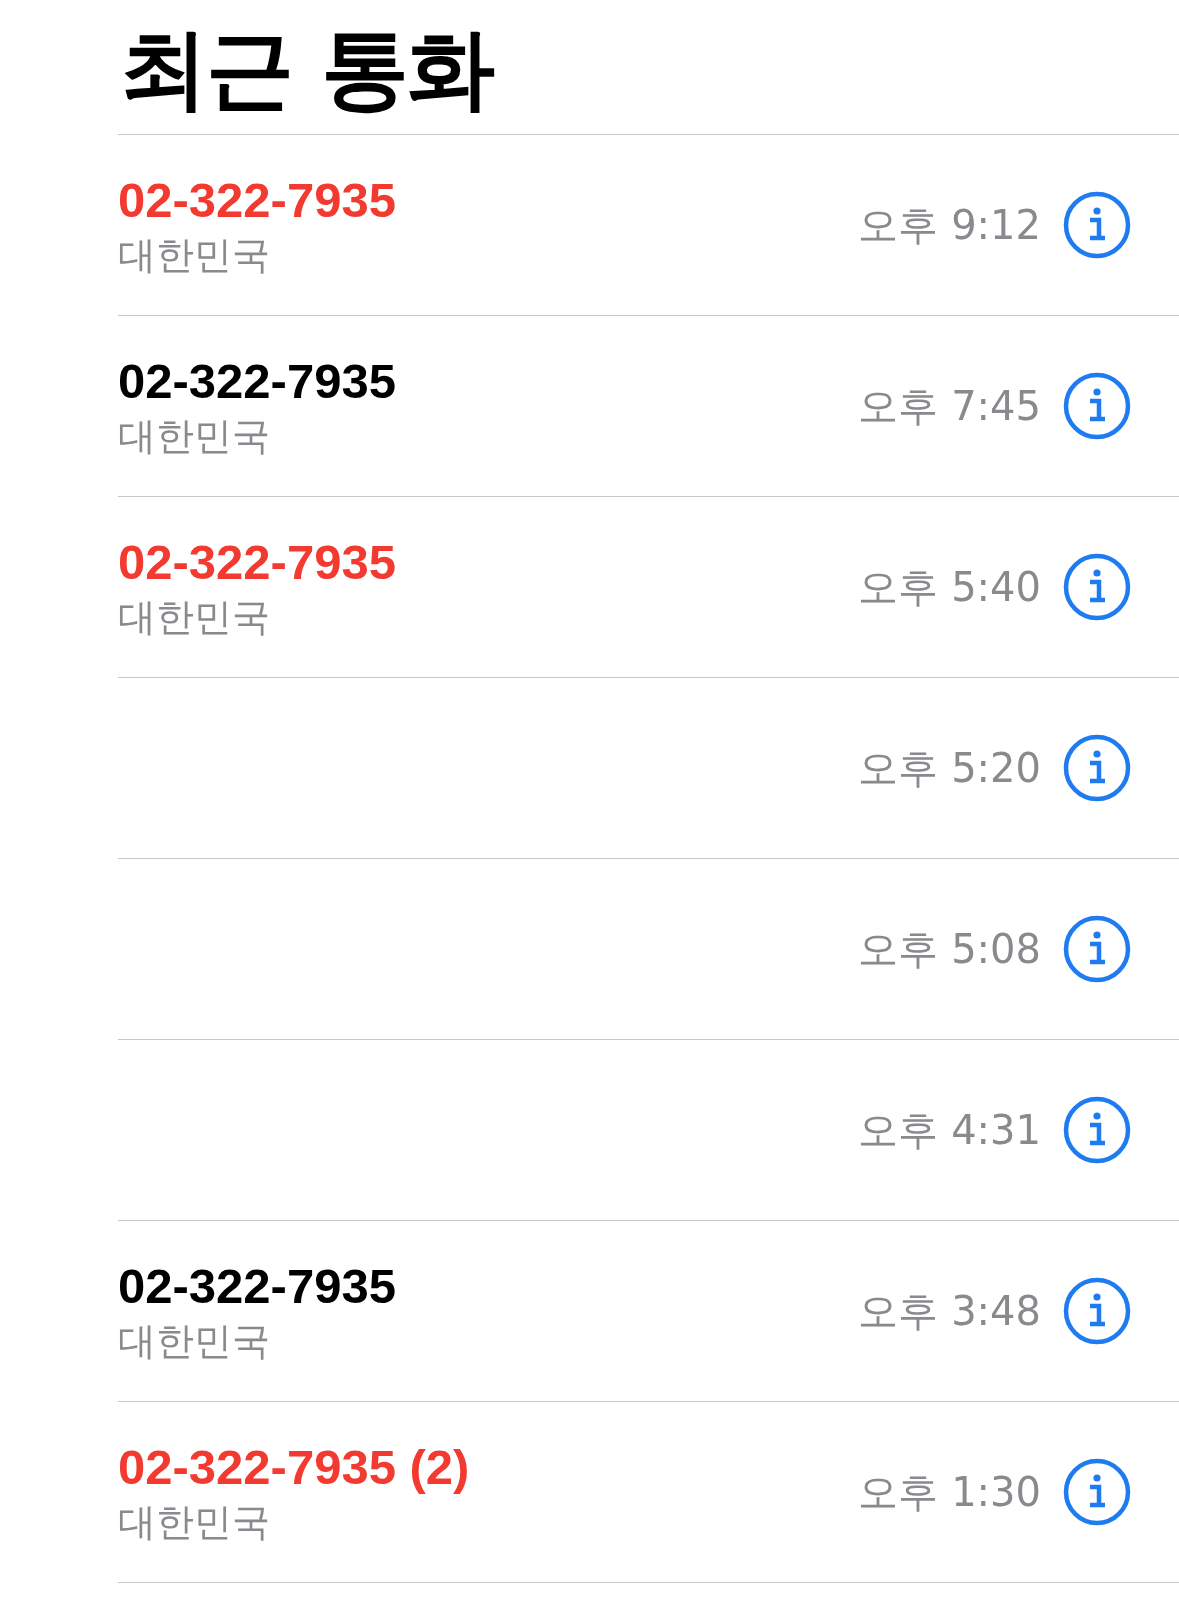  What do you see at coordinates (307, 69) in the screenshot?
I see `page-title: 최근 통화` at bounding box center [307, 69].